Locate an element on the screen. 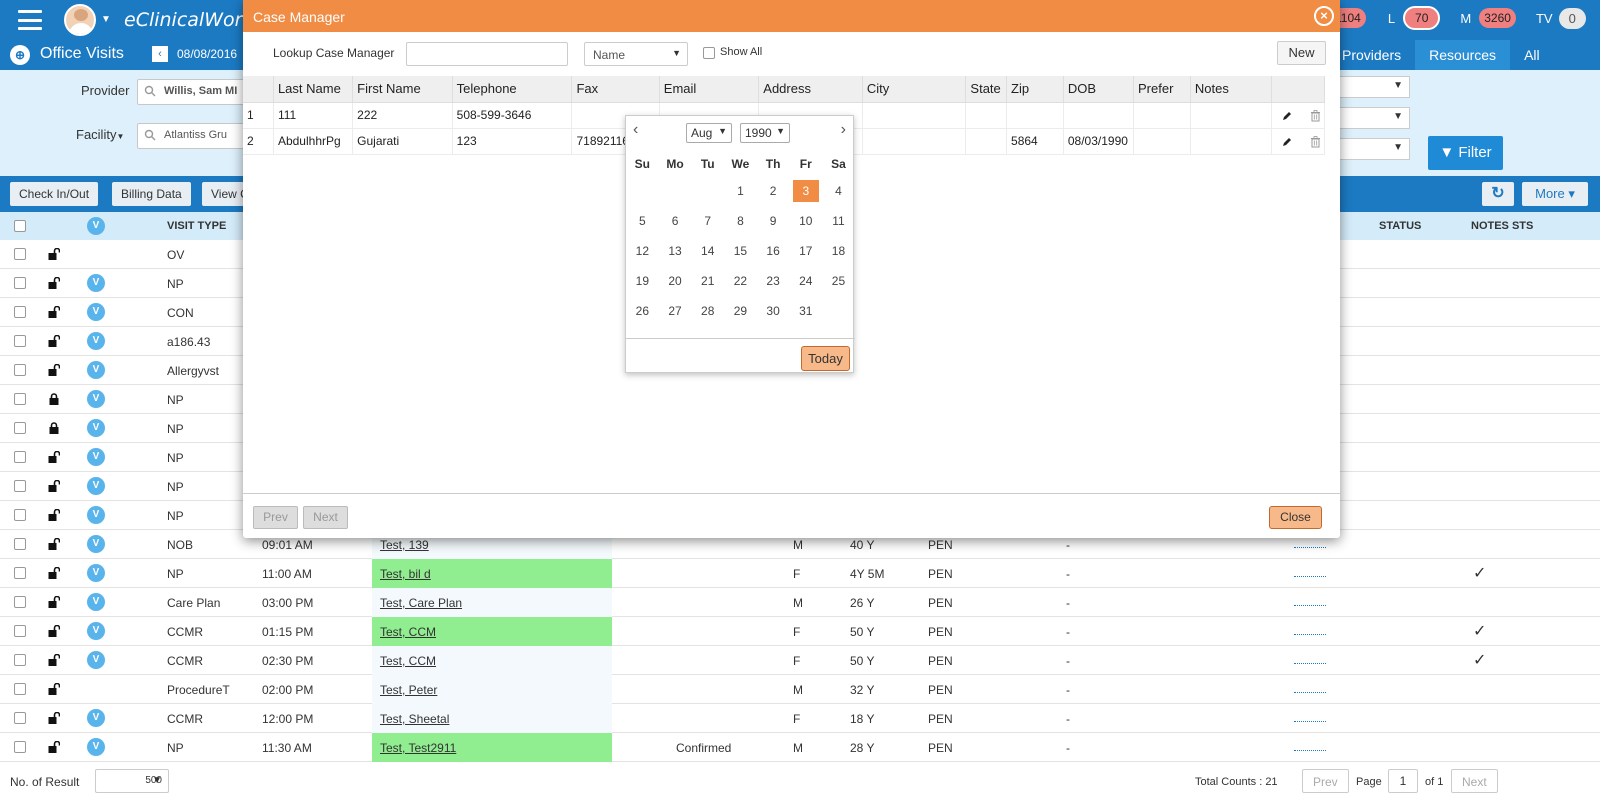  calendar-day: 4 is located at coordinates (838, 191).